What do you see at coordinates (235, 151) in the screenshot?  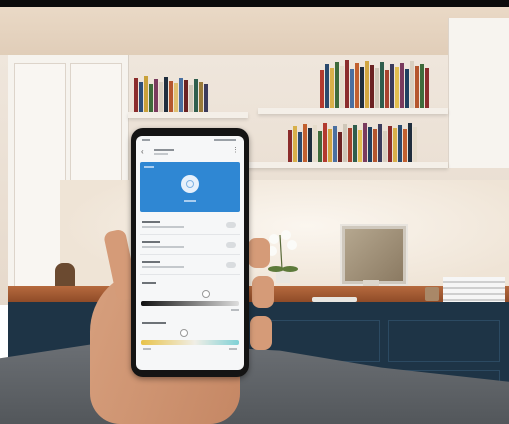 I see `more-vertical-icon: ⋮` at bounding box center [235, 151].